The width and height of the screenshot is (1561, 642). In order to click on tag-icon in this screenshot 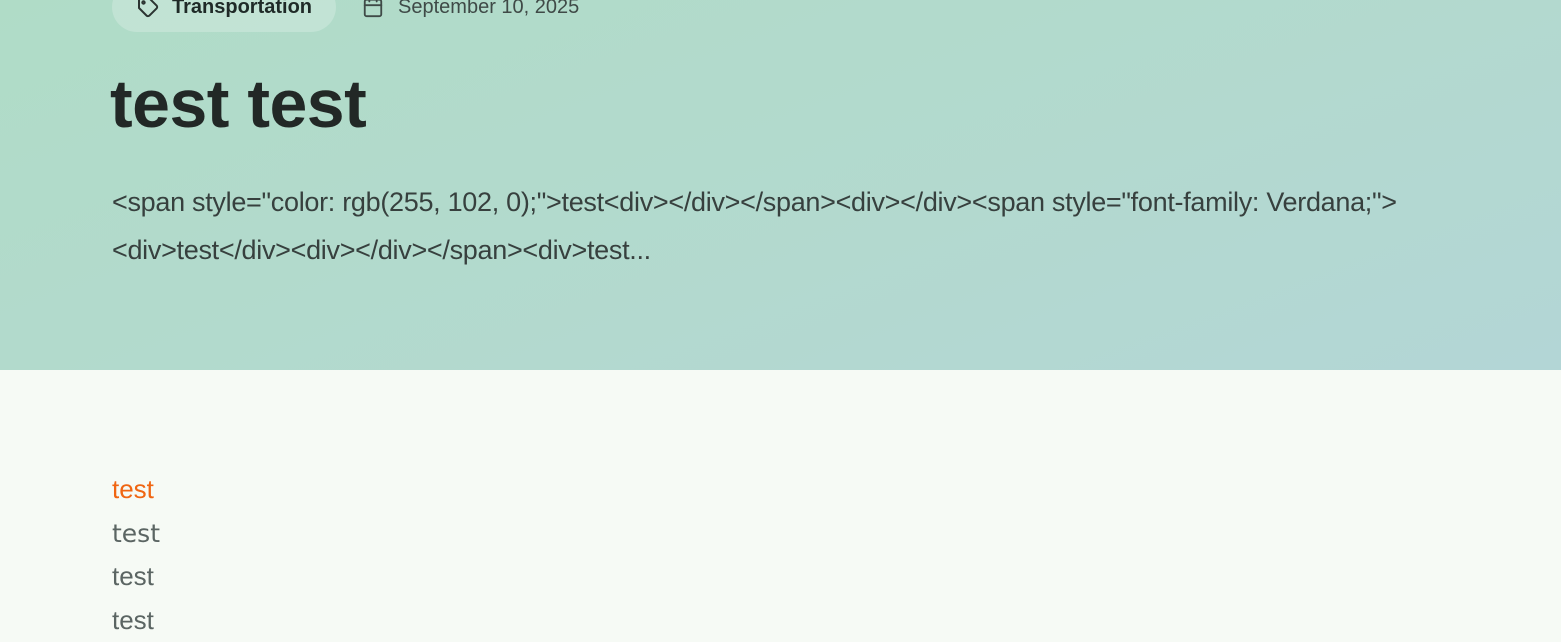, I will do `click(148, 9)`.